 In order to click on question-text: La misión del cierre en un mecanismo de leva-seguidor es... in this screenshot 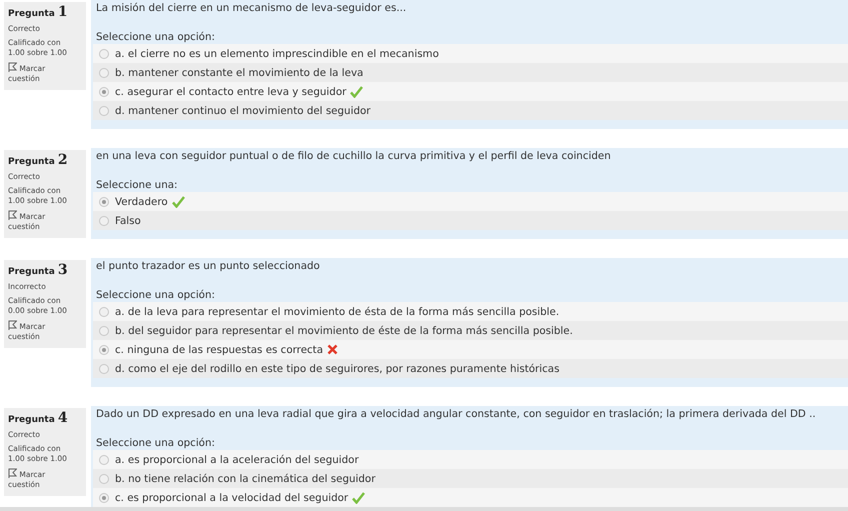, I will do `click(252, 8)`.